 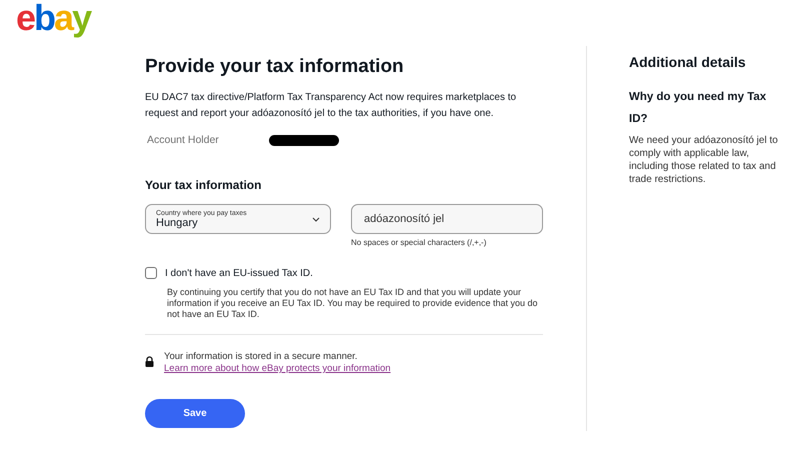 What do you see at coordinates (203, 185) in the screenshot?
I see `section-title: Your tax information` at bounding box center [203, 185].